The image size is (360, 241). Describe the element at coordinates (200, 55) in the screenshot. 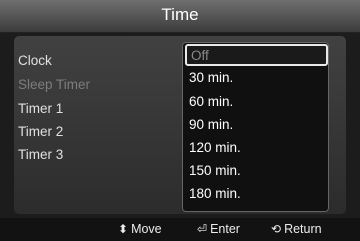

I see `dropdown-selected-label: Off` at that location.